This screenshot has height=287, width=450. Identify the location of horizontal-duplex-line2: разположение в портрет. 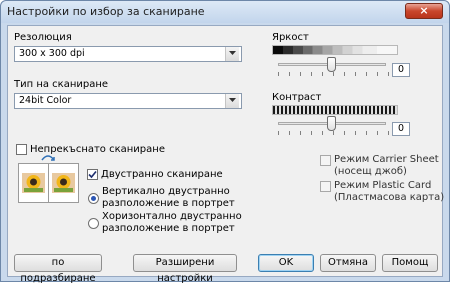
(168, 228).